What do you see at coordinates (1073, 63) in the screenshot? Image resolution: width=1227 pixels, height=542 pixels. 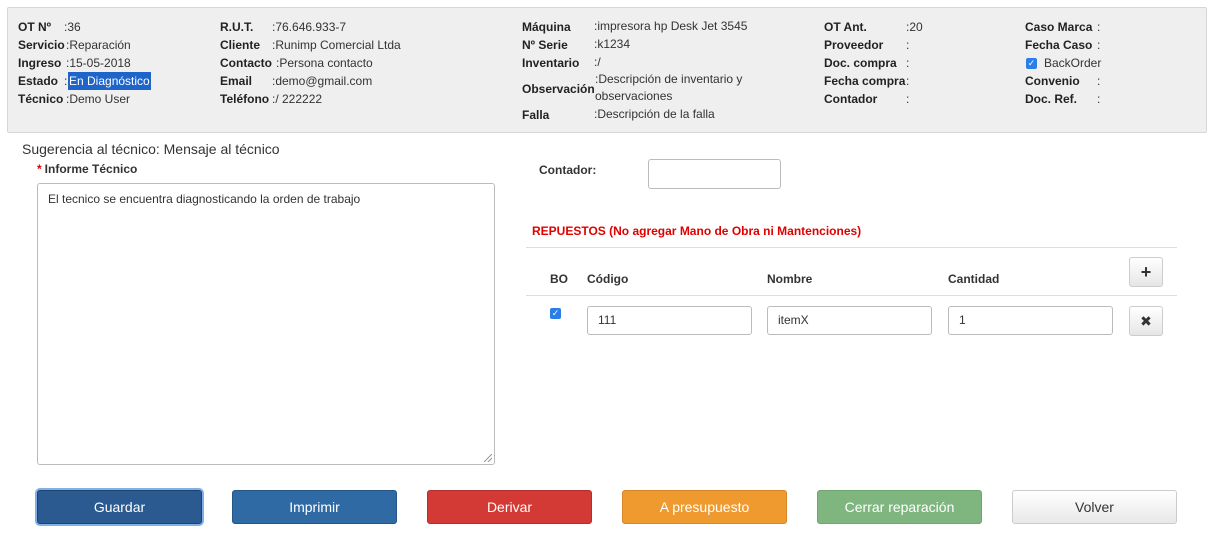 I see `backorder-label: BackOrder` at bounding box center [1073, 63].